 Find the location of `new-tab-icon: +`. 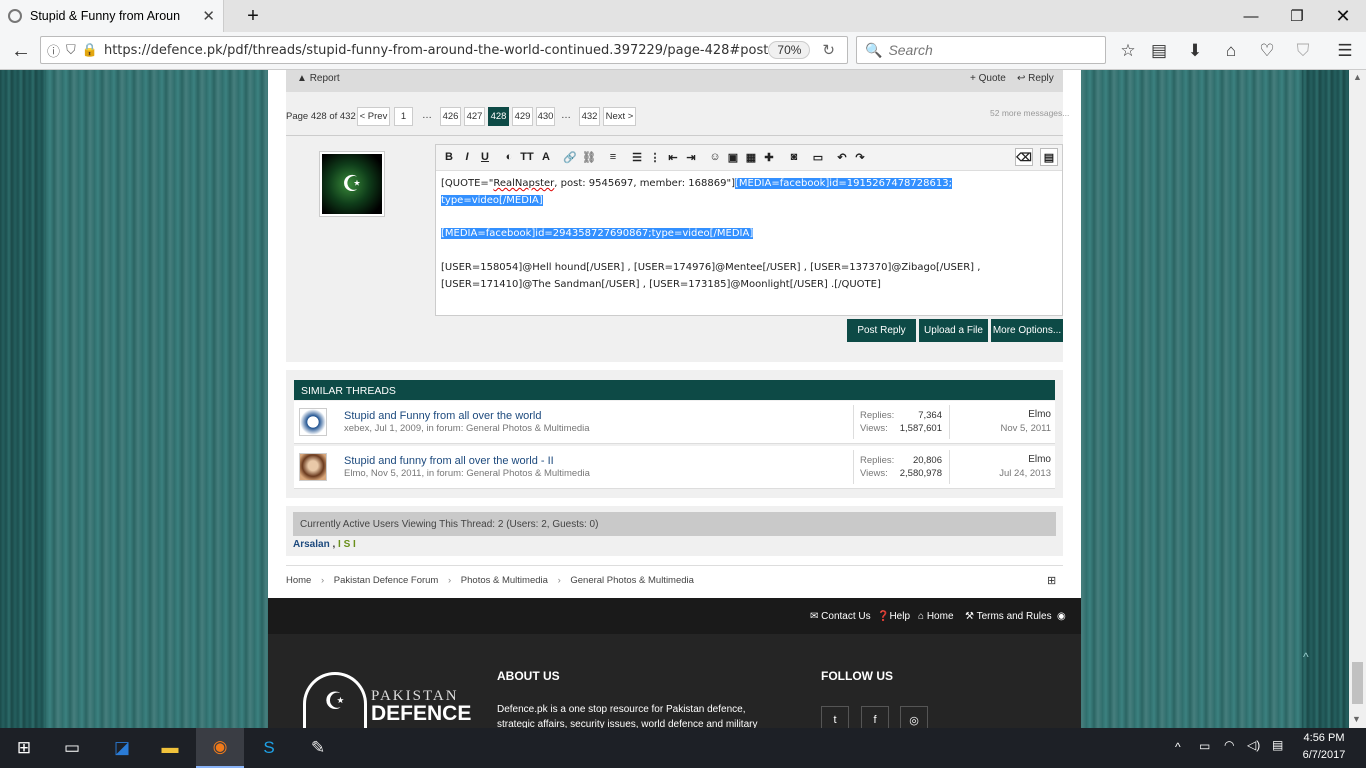

new-tab-icon: + is located at coordinates (253, 16).